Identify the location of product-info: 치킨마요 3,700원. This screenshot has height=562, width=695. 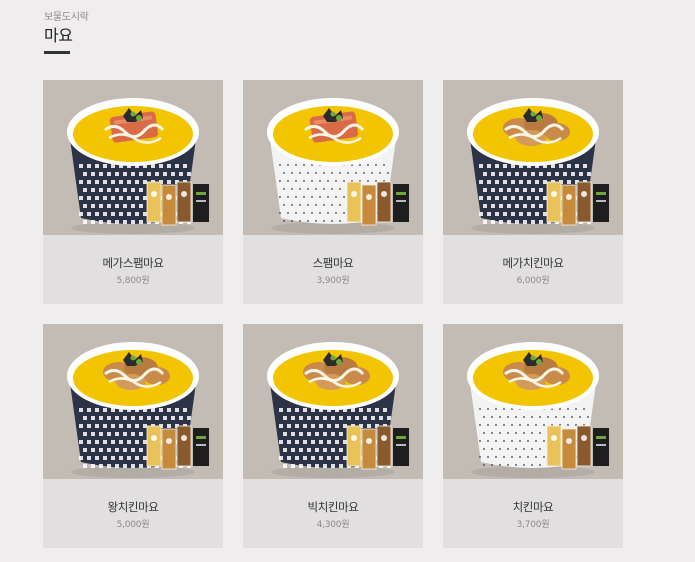
(533, 513).